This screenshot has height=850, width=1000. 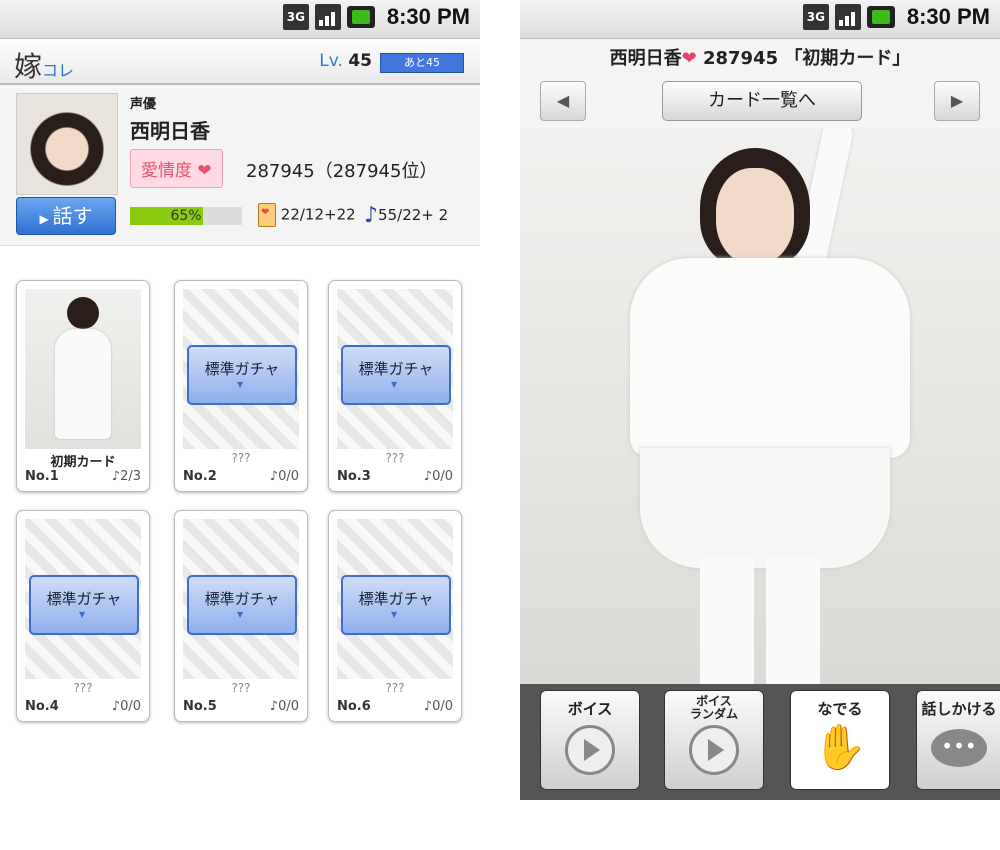 I want to click on title-name: 西明日香, so click(x=645, y=58).